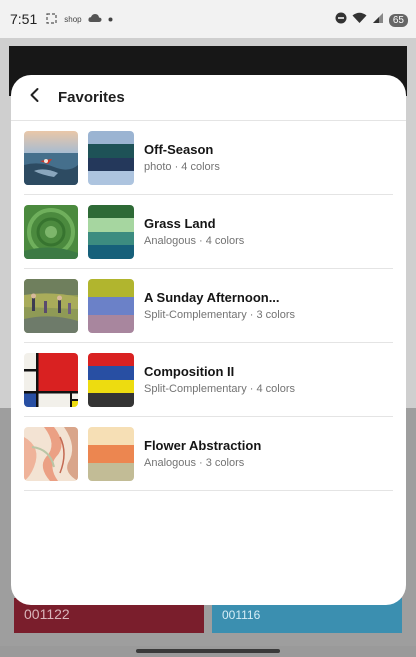  Describe the element at coordinates (182, 167) in the screenshot. I see `item-meta: photo · 4 colors` at that location.